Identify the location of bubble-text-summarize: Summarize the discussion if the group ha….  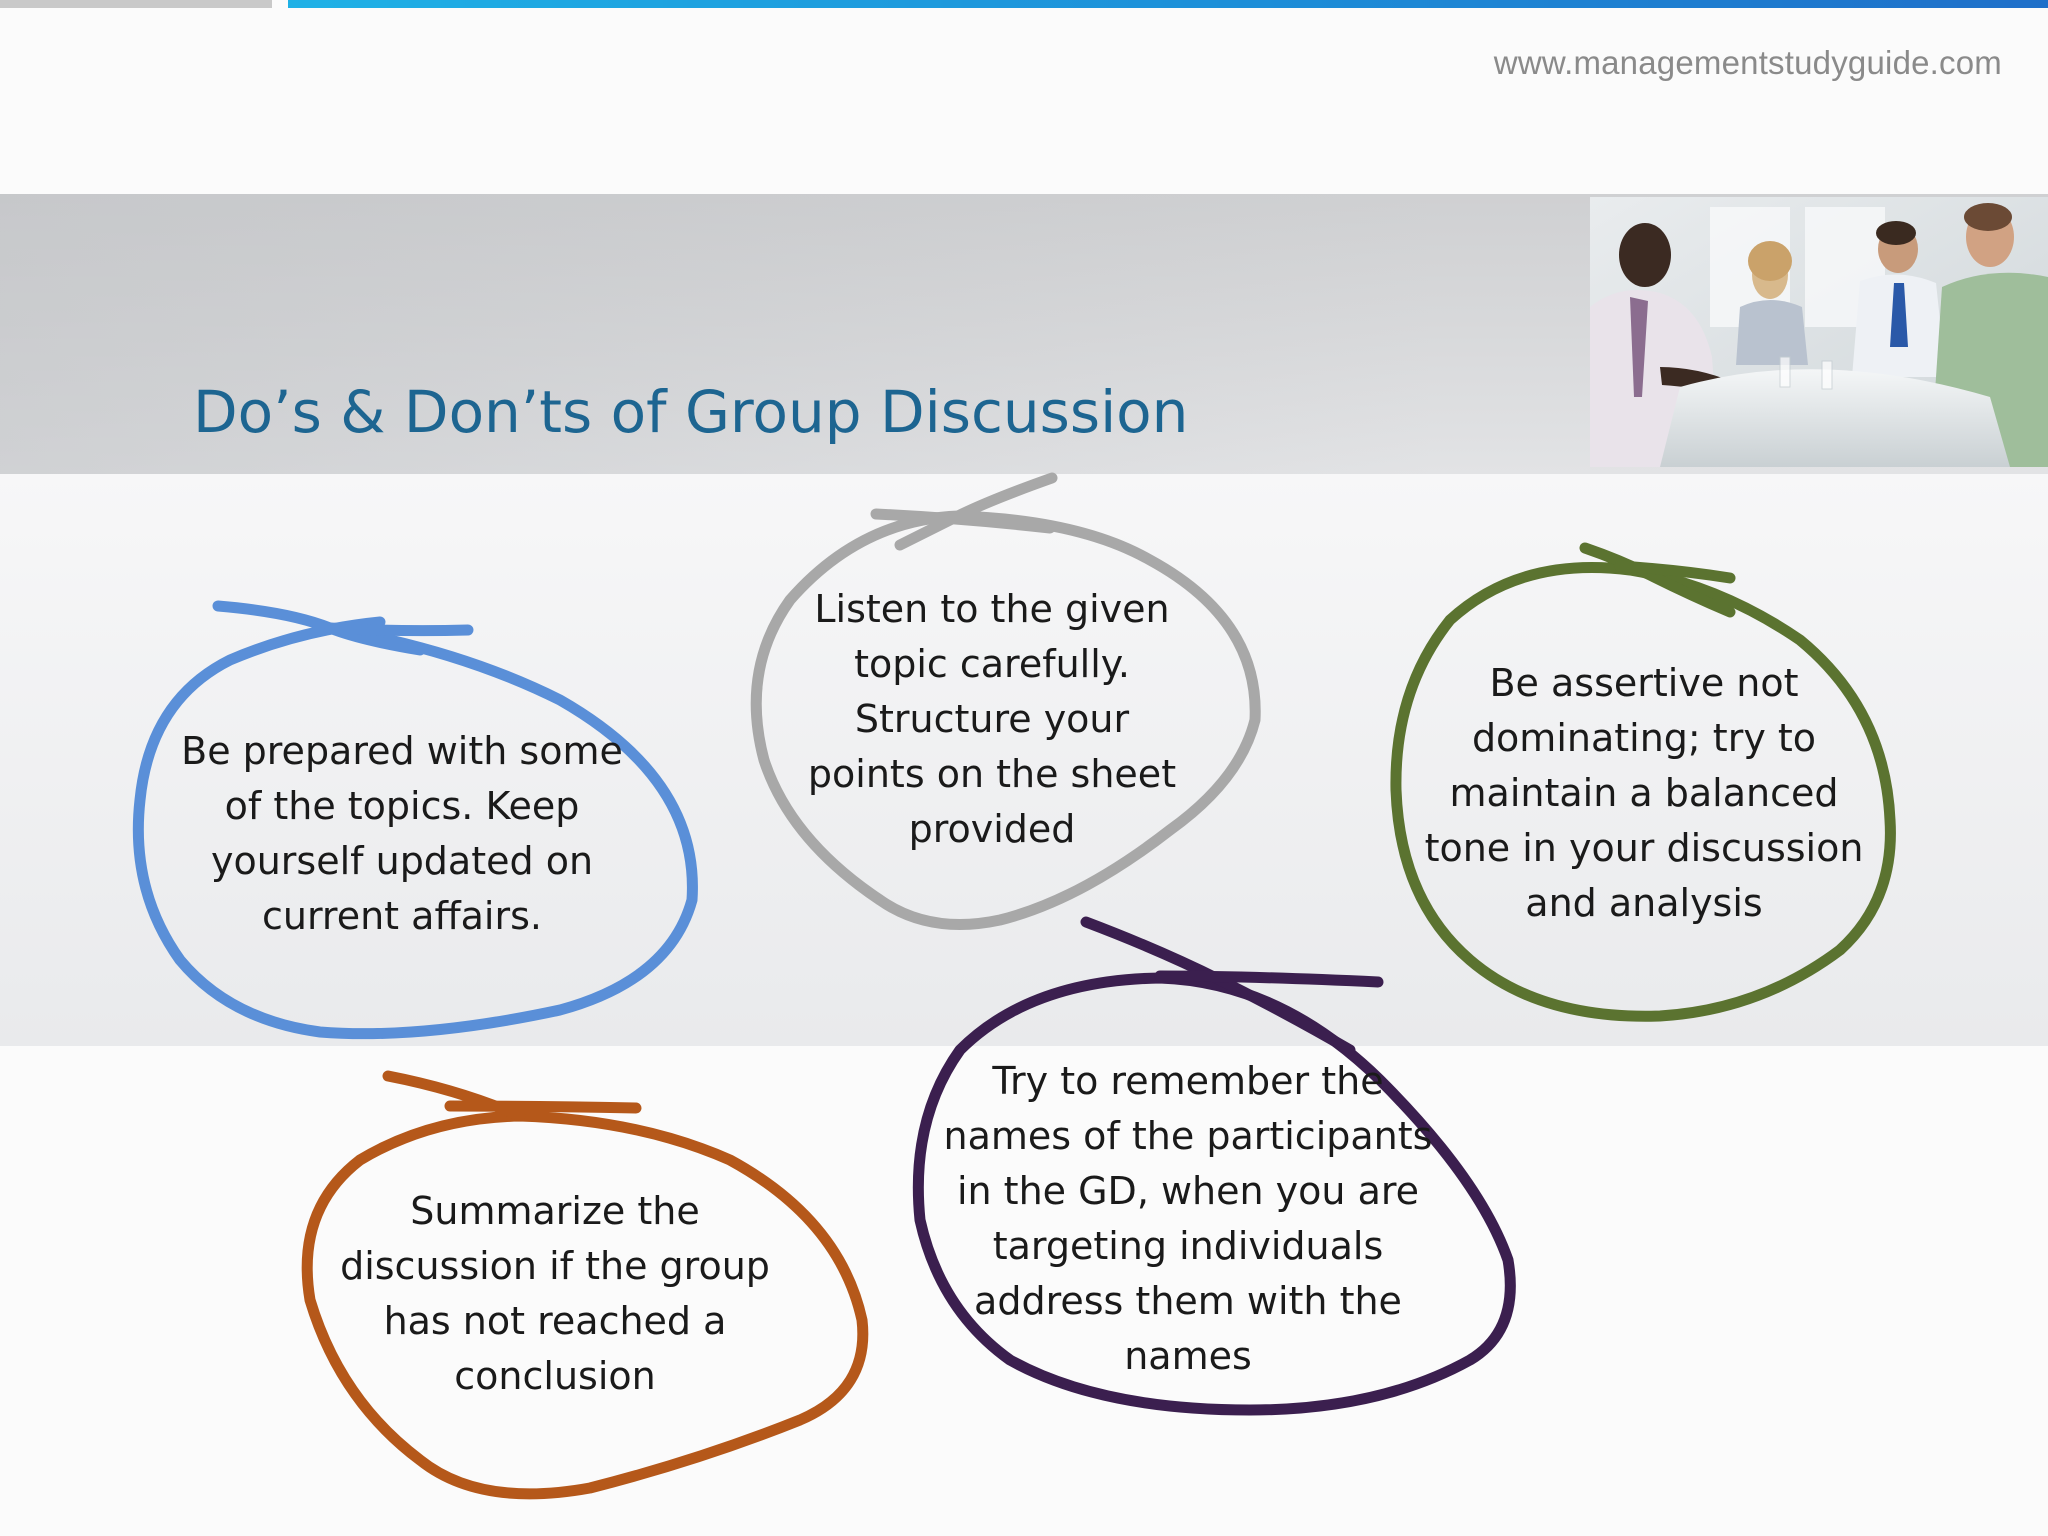
(555, 1293).